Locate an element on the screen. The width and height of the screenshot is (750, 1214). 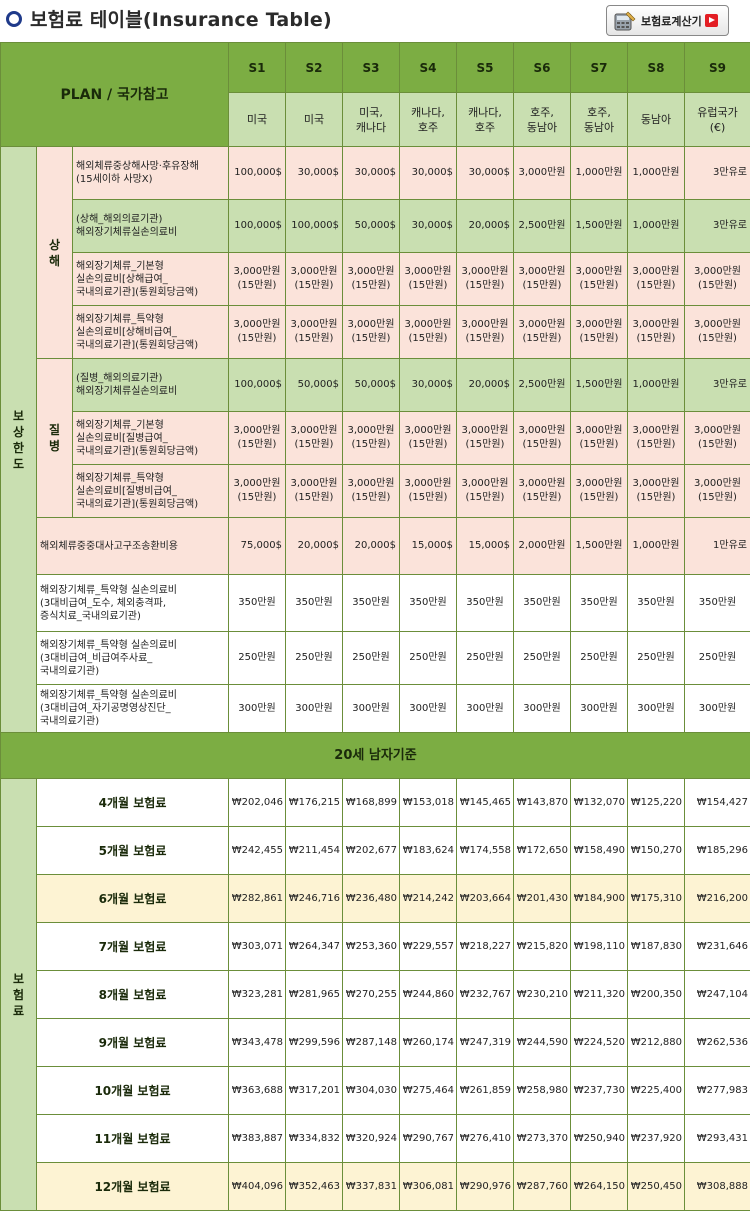
plan-header-s6: S6 is located at coordinates (542, 67).